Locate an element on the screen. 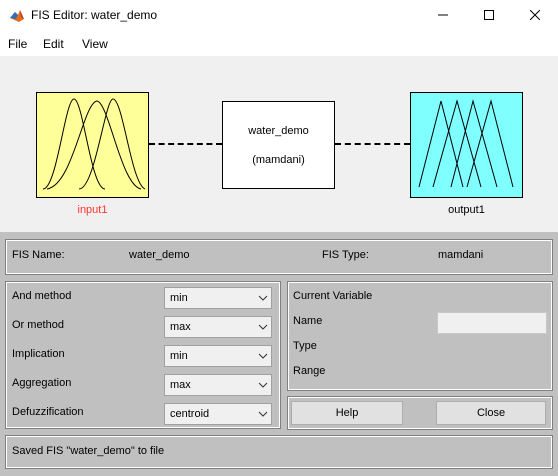  minimize-icon is located at coordinates (443, 16).